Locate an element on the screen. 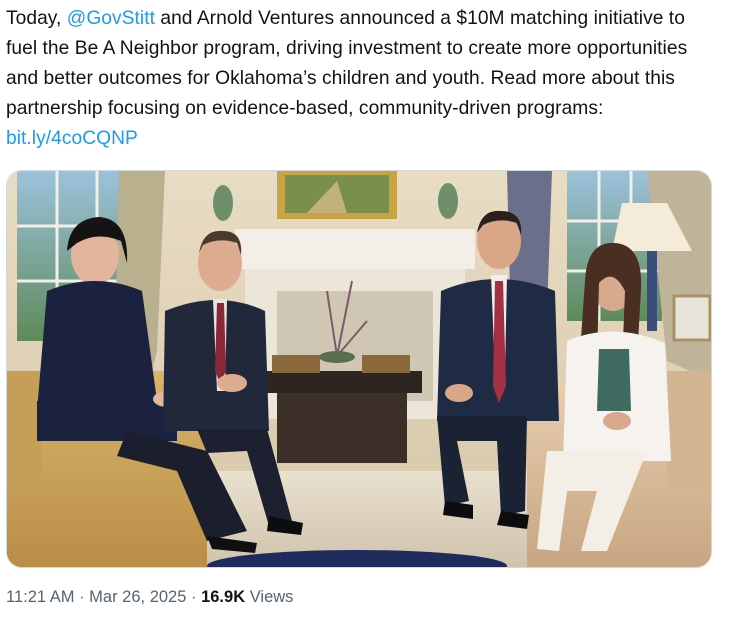 Image resolution: width=734 pixels, height=620 pixels. tweet-time: 11:21 AM is located at coordinates (40, 597).